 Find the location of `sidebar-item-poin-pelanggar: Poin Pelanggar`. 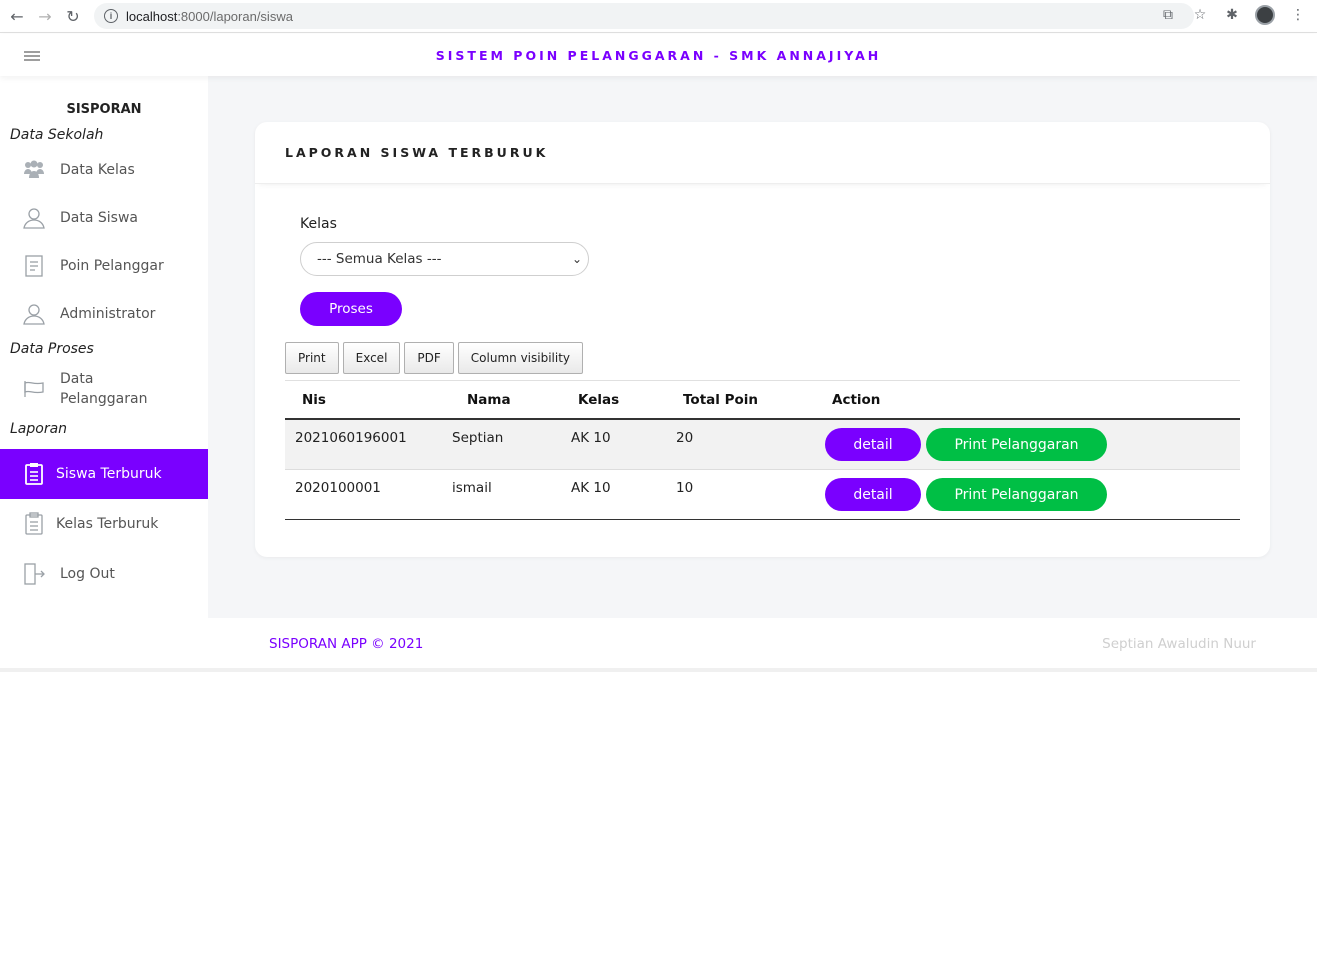

sidebar-item-poin-pelanggar: Poin Pelanggar is located at coordinates (104, 266).